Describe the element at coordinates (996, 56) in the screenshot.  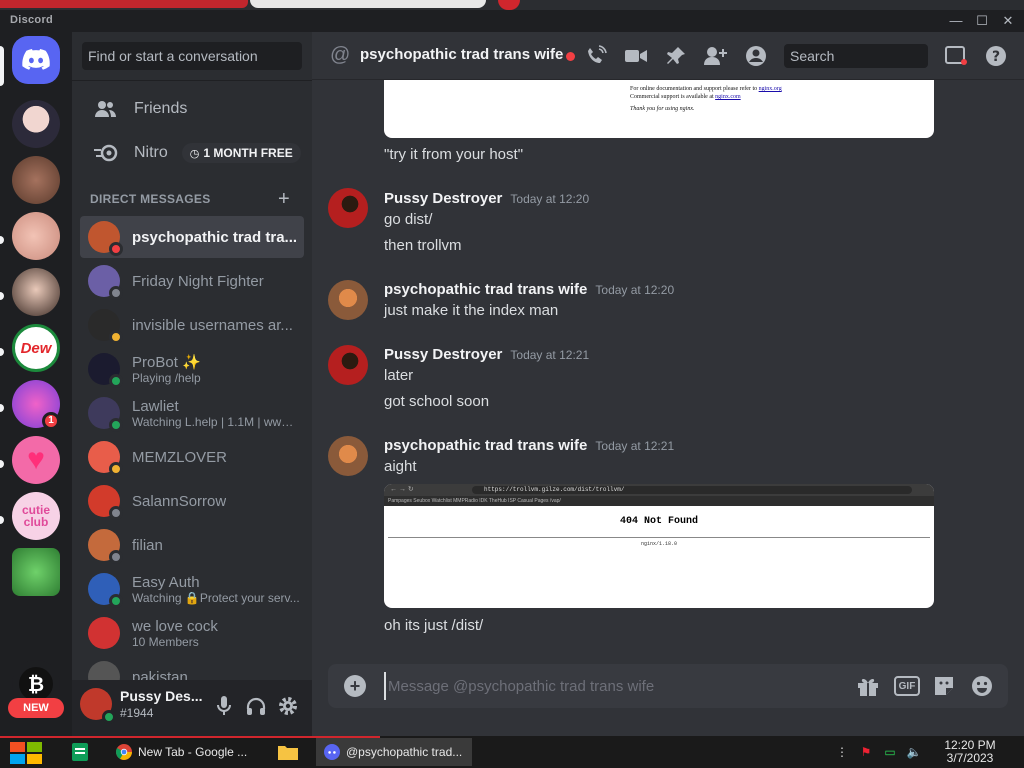
I see `help-icon: ?` at that location.